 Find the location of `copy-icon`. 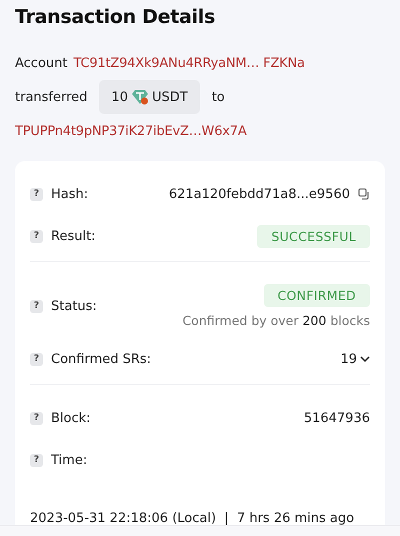

copy-icon is located at coordinates (364, 194).